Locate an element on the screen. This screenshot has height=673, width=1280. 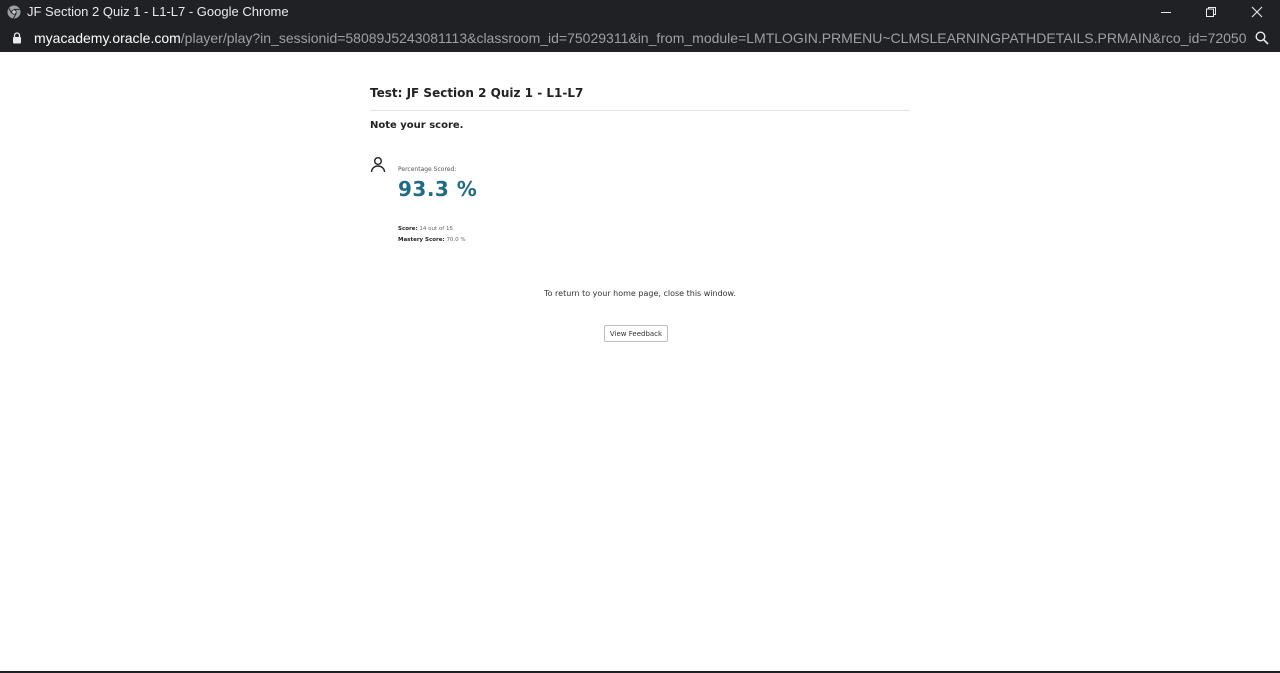
minimize-icon is located at coordinates (1166, 12).